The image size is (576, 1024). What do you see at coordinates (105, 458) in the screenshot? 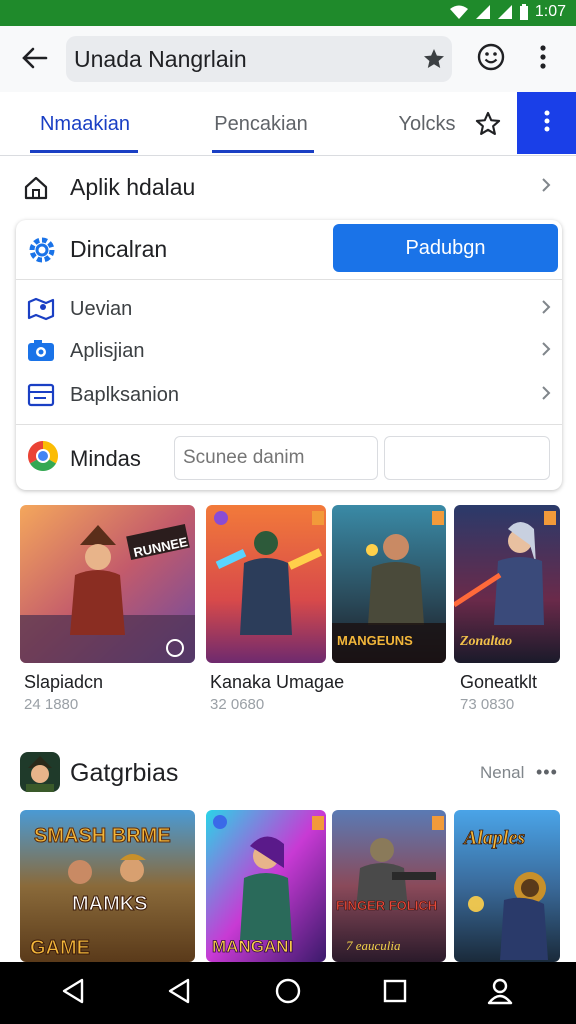
I see `browser-label: Mindas` at bounding box center [105, 458].